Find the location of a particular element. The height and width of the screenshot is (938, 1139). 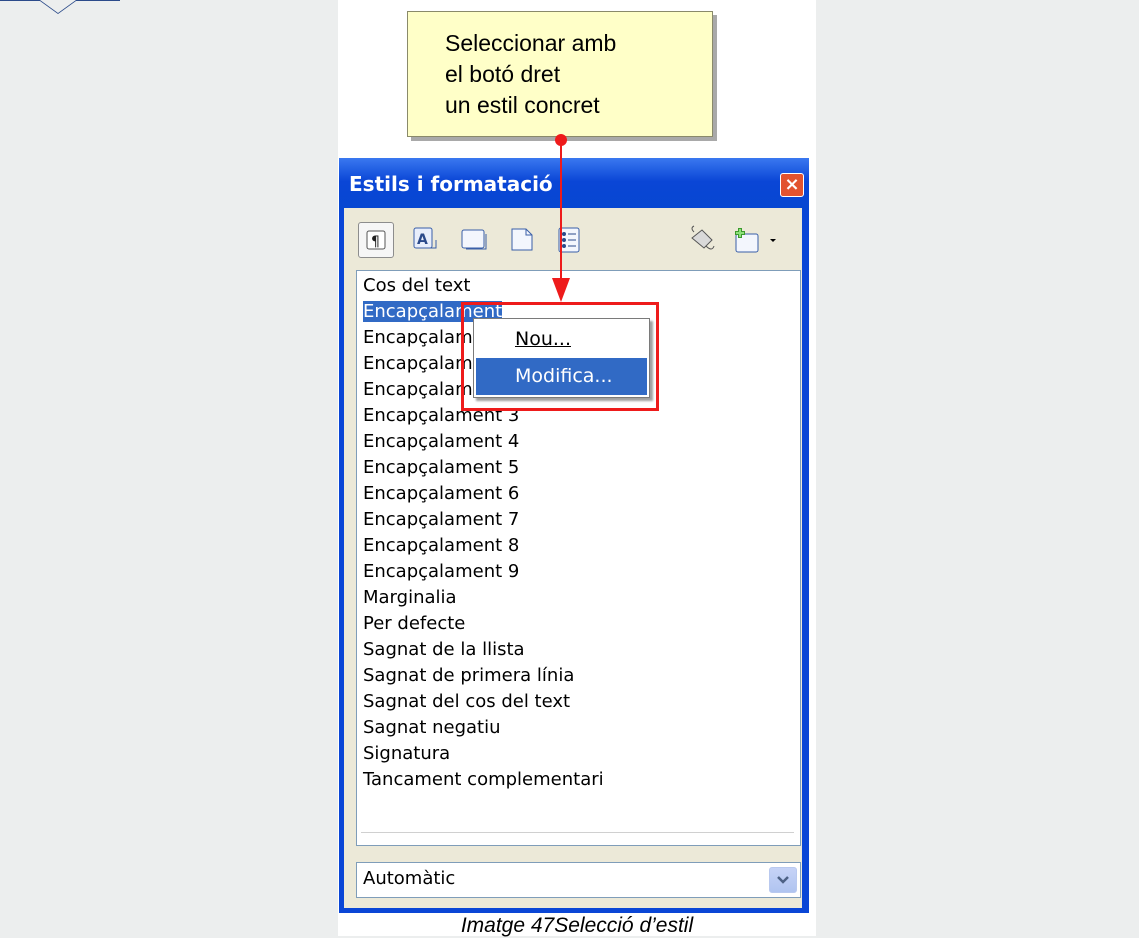

style-filter-value: Automàtic is located at coordinates (409, 878).